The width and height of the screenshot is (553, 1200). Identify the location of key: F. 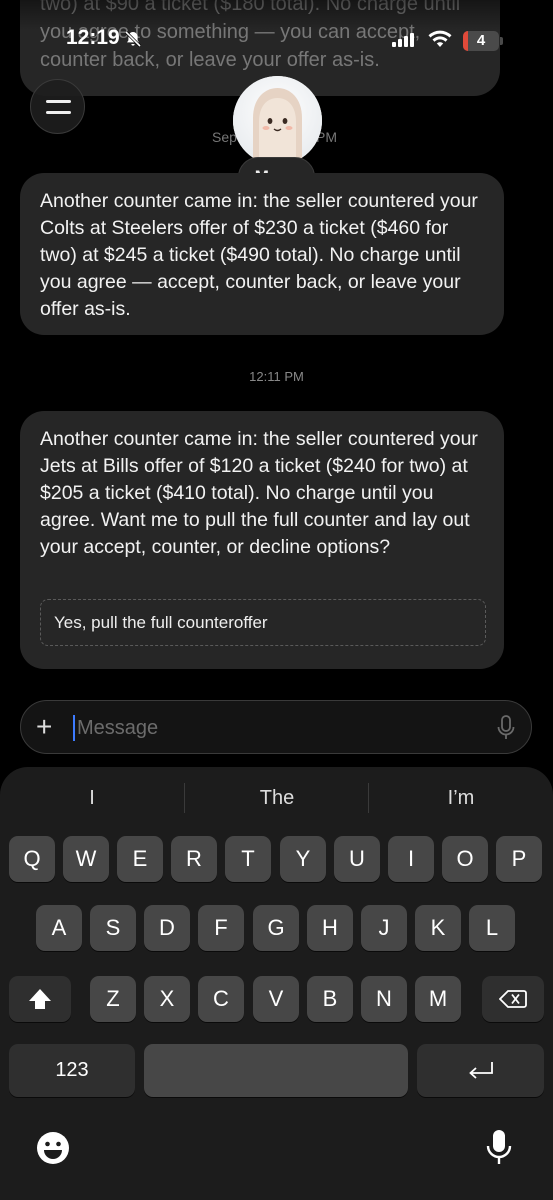
(221, 928).